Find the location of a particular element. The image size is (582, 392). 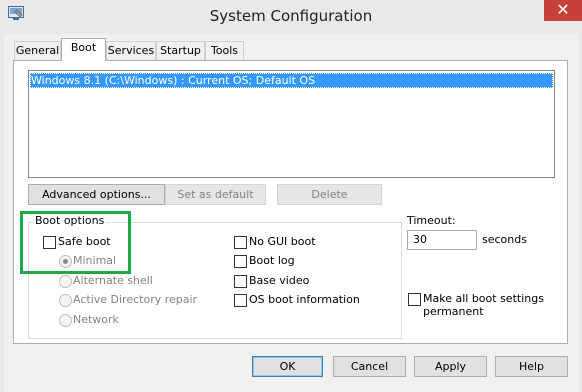

boot-log-checkbox is located at coordinates (240, 261).